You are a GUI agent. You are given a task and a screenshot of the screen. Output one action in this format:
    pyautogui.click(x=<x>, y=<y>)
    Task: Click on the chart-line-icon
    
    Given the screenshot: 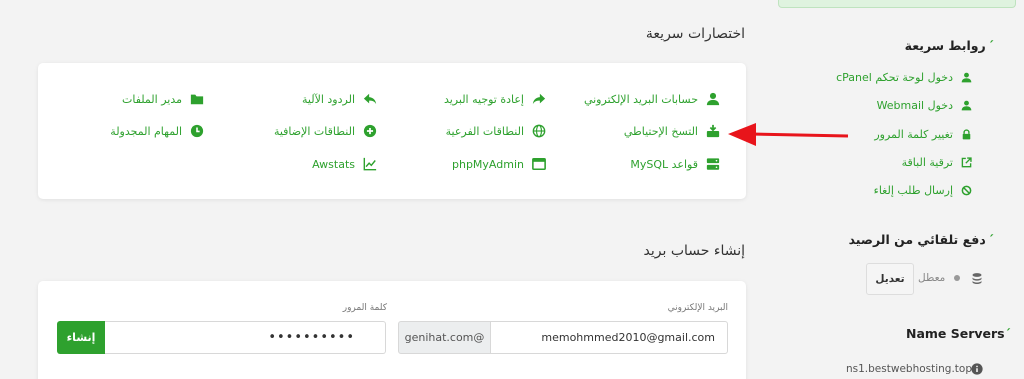 What is the action you would take?
    pyautogui.click(x=370, y=164)
    